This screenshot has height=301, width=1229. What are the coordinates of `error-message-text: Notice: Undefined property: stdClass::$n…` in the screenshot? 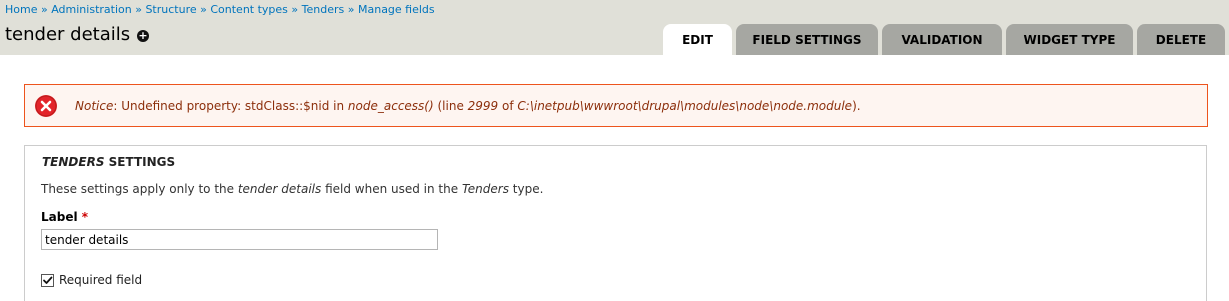 It's located at (468, 106).